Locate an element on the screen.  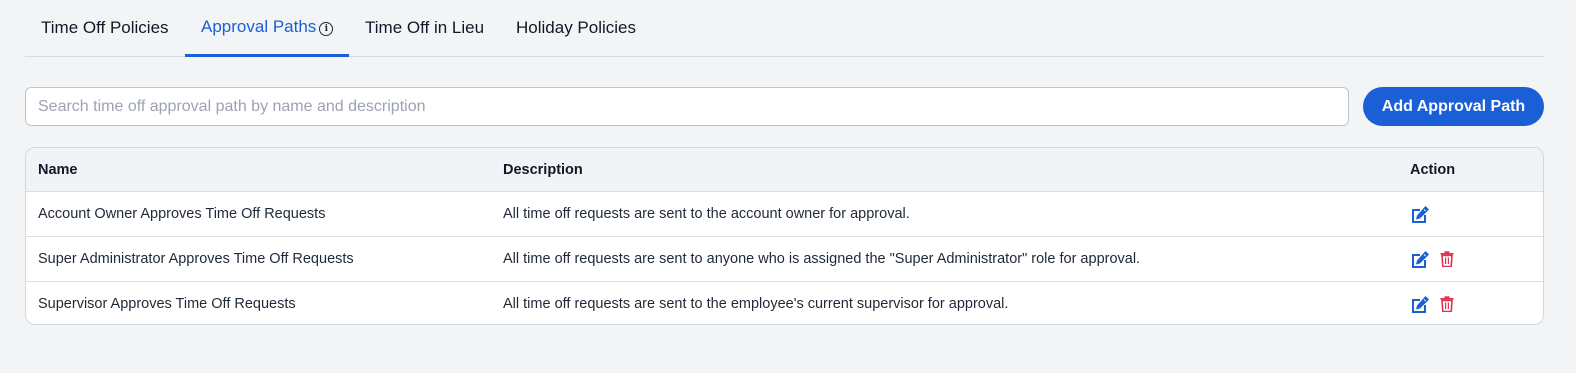
tab-time-off-policies: Time Off Policies is located at coordinates (105, 28).